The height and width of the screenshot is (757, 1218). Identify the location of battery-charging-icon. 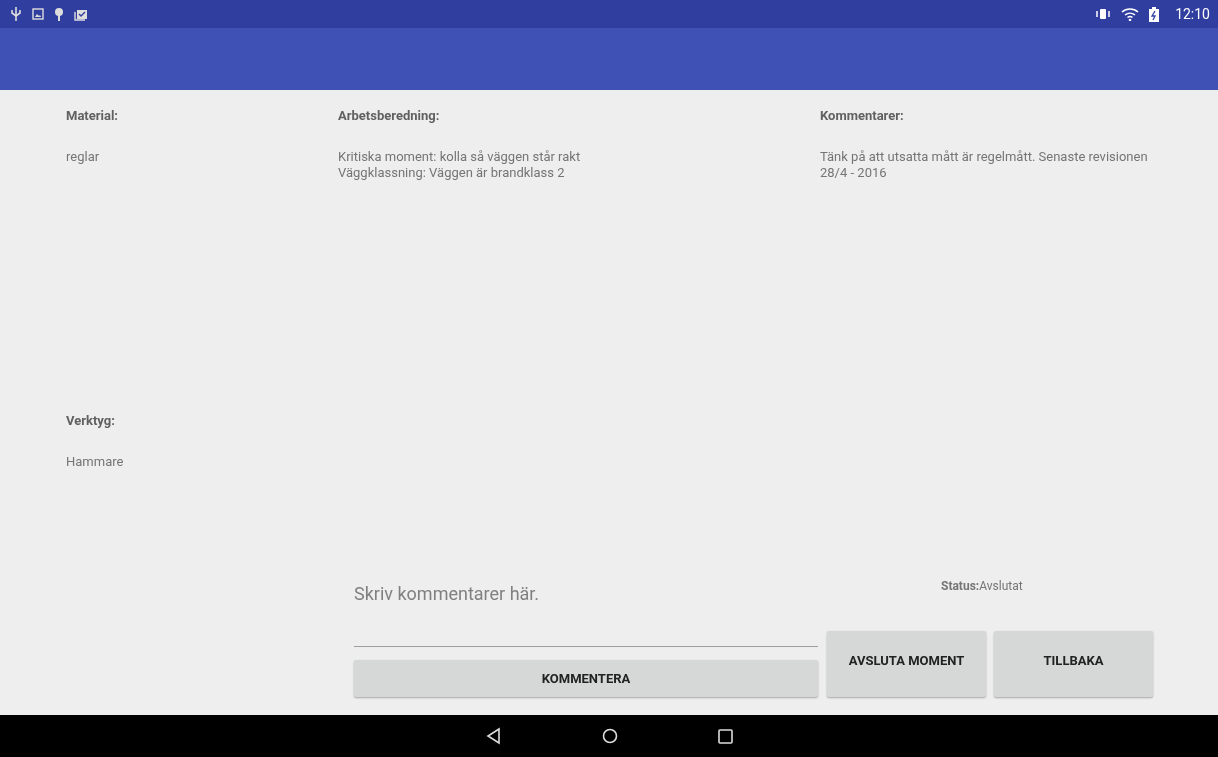
(1154, 14).